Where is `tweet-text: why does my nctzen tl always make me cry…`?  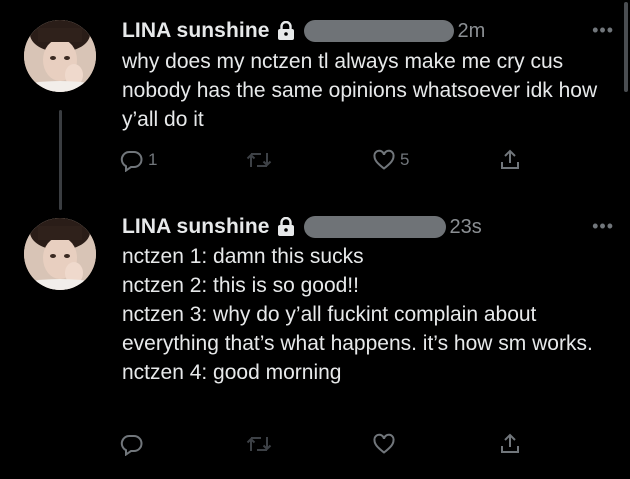 tweet-text: why does my nctzen tl always make me cry… is located at coordinates (360, 90).